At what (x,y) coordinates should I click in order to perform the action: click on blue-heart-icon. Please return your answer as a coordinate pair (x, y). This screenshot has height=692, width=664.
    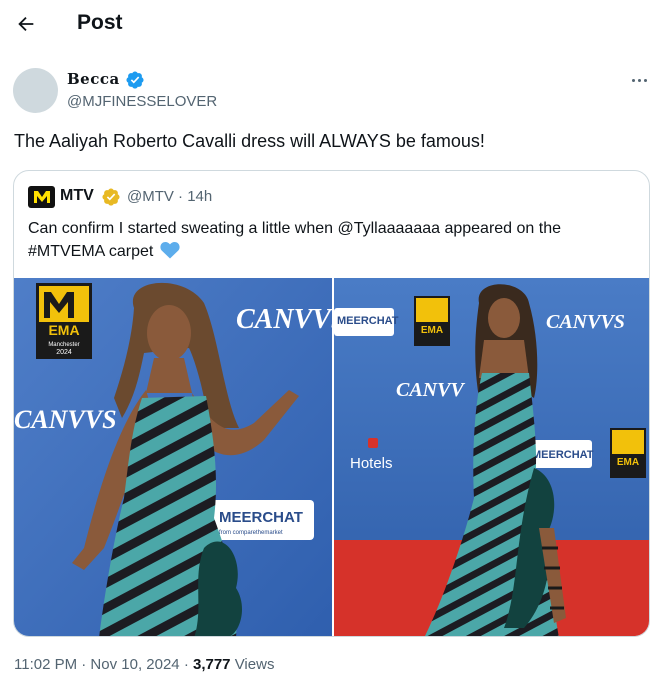
    Looking at the image, I should click on (170, 250).